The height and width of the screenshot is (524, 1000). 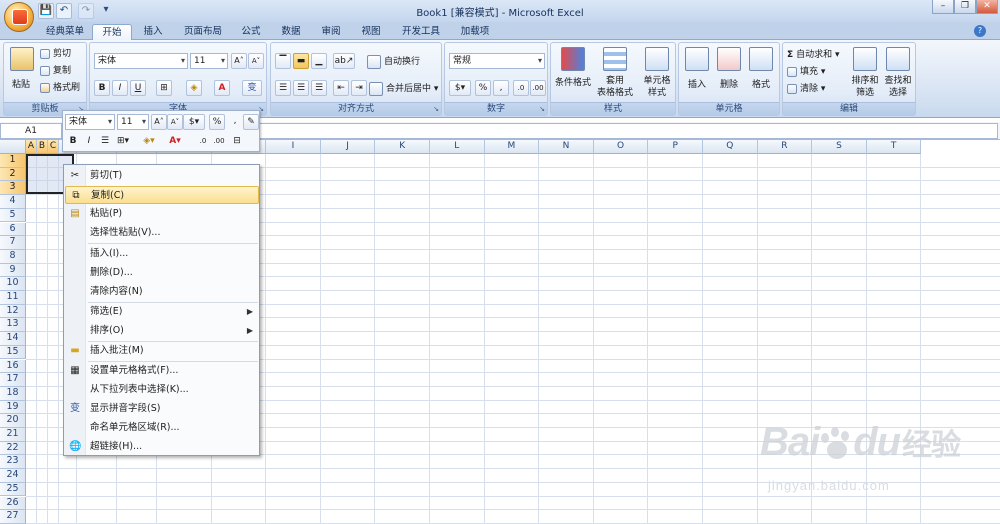 What do you see at coordinates (371, 32) in the screenshot?
I see `tab-view: 视图` at bounding box center [371, 32].